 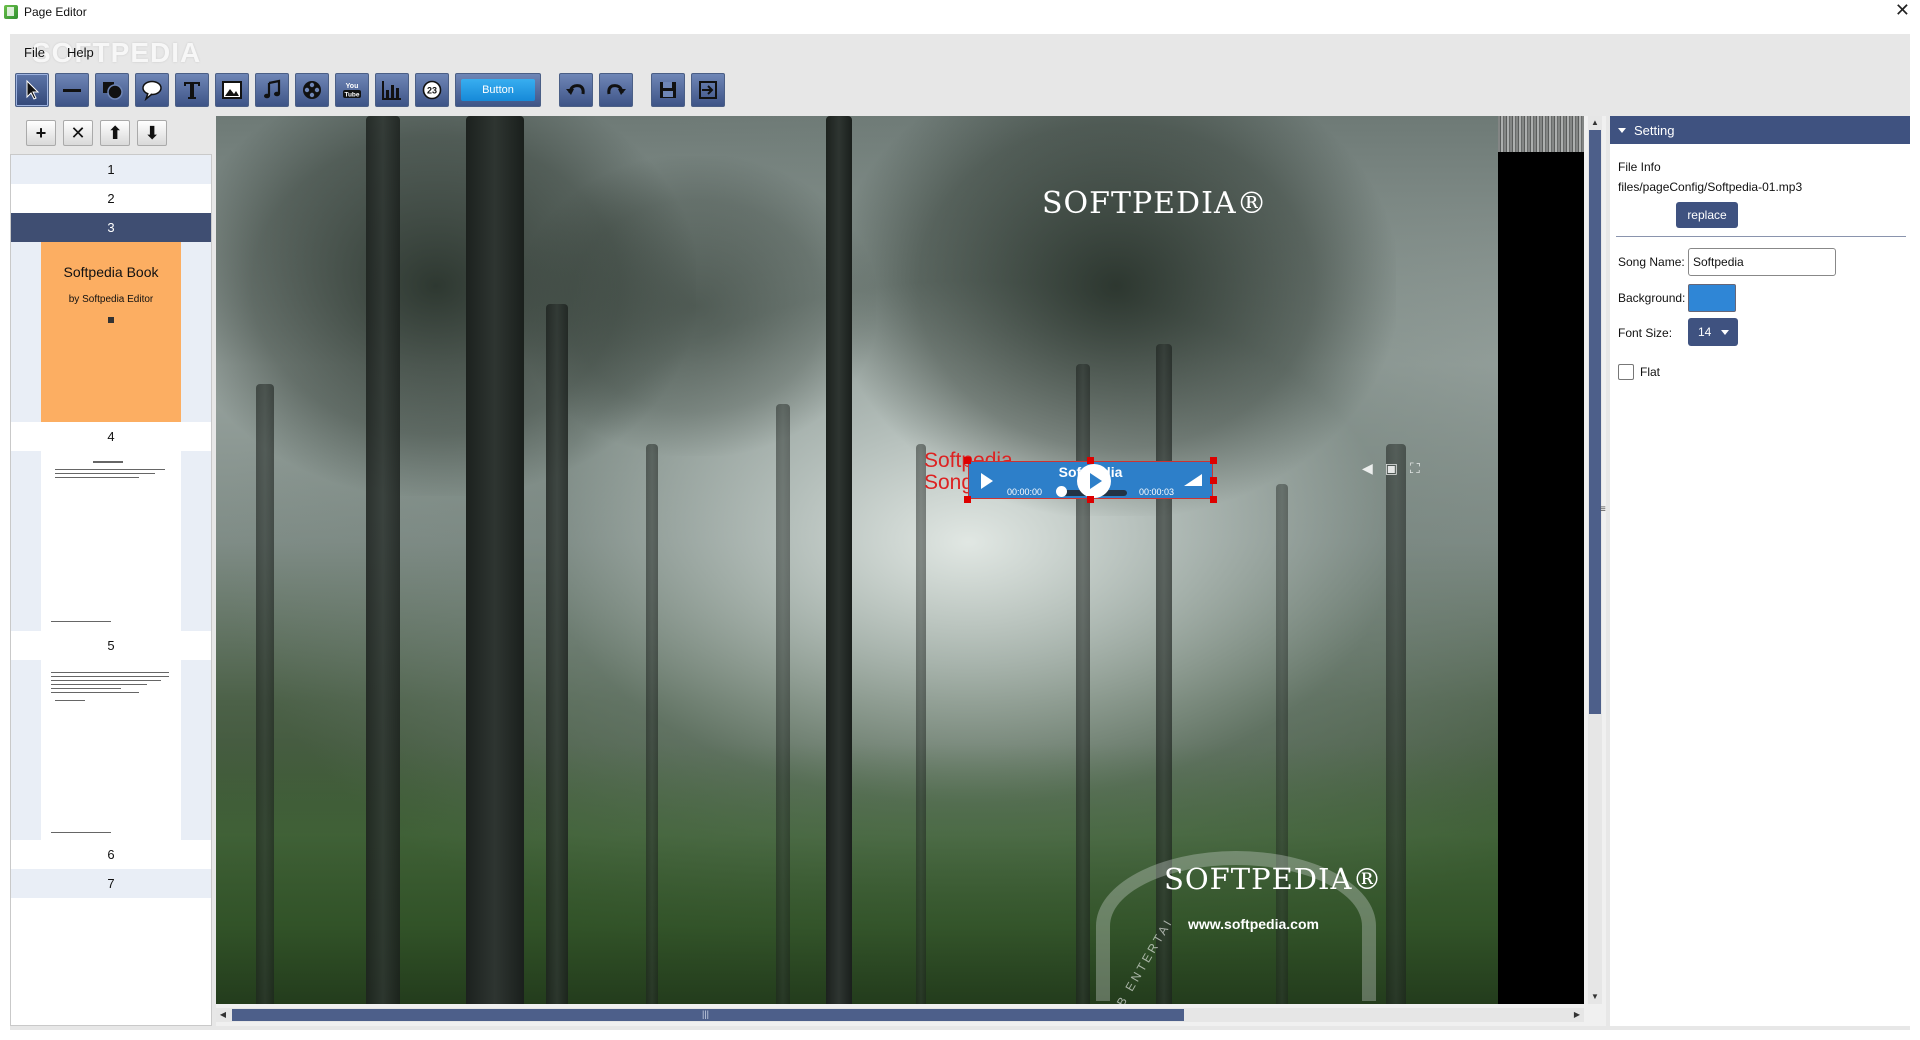 What do you see at coordinates (1713, 332) in the screenshot?
I see `font-size-select: 14` at bounding box center [1713, 332].